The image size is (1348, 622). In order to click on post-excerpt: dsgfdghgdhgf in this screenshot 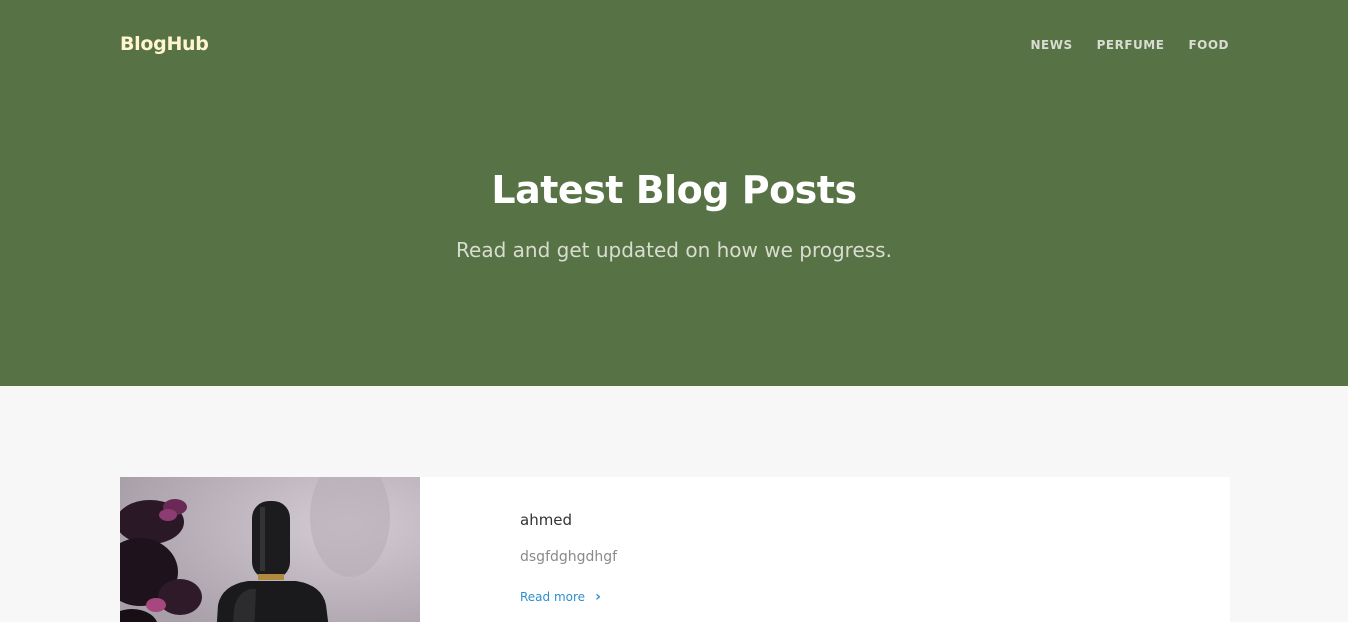, I will do `click(569, 557)`.